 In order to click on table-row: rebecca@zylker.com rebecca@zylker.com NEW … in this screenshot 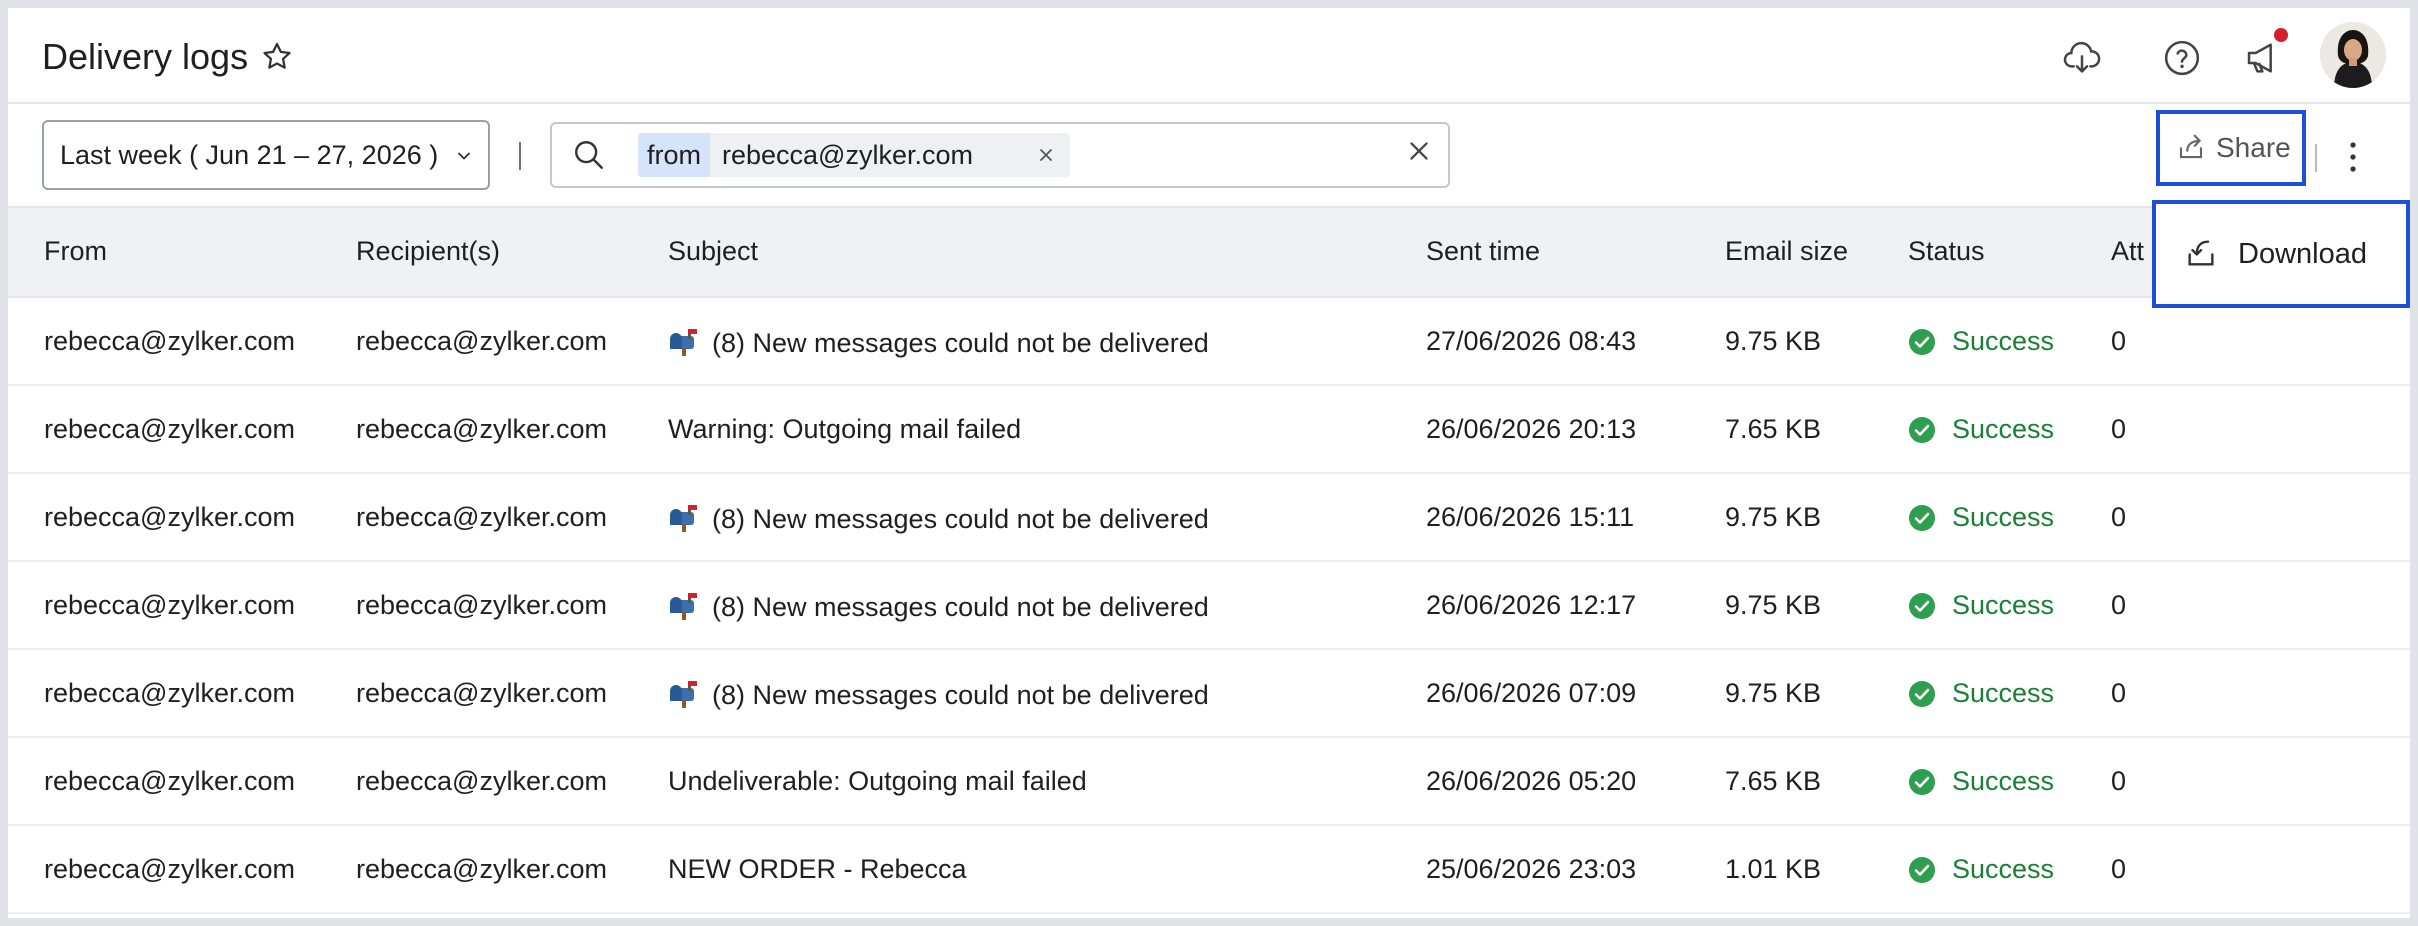, I will do `click(1209, 870)`.